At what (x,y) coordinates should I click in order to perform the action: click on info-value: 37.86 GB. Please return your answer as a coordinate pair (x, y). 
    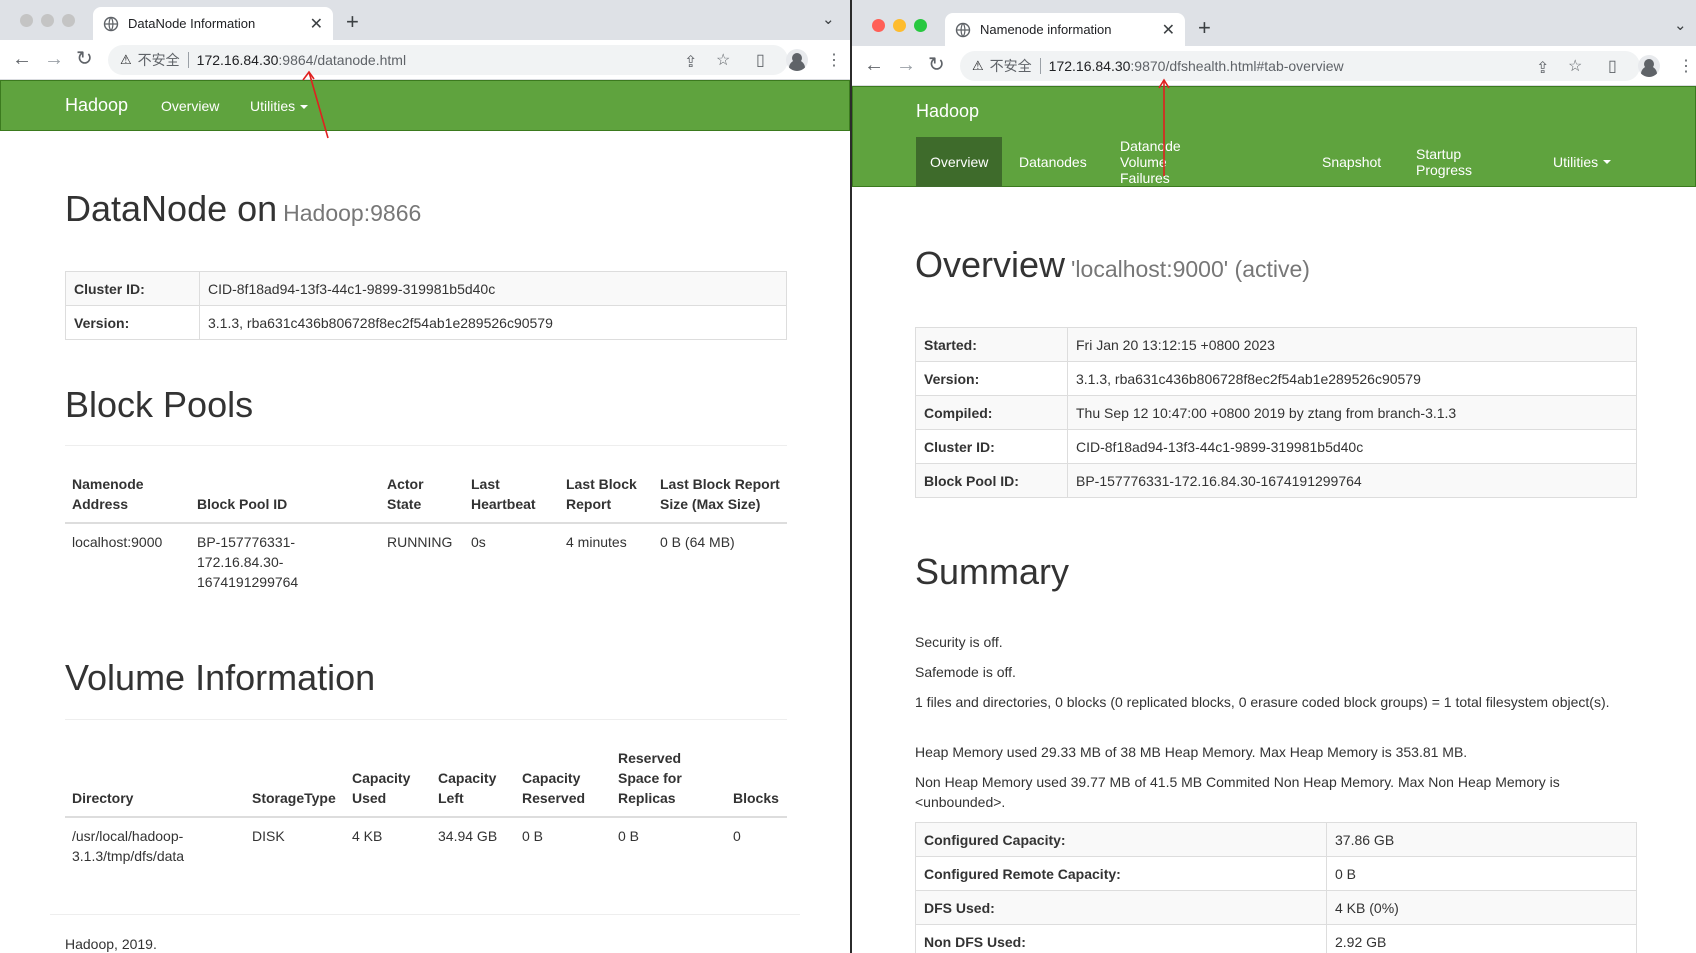
    Looking at the image, I should click on (1481, 839).